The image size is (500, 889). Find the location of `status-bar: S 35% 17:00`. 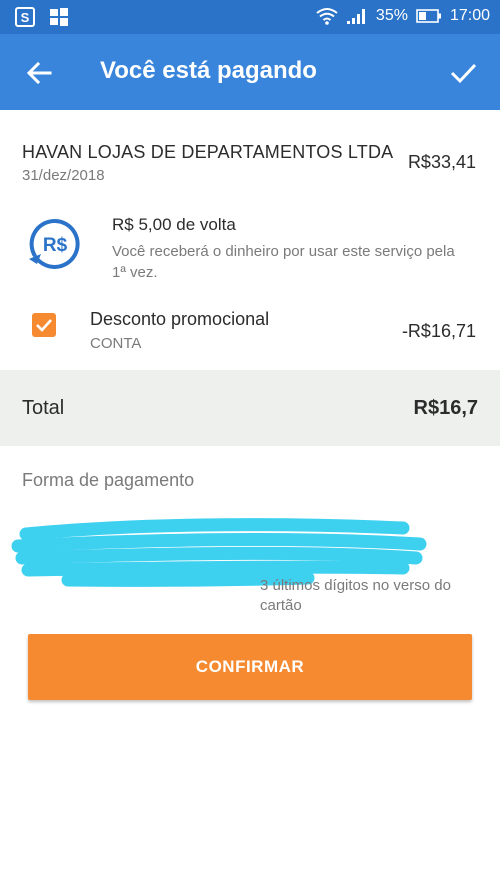

status-bar: S 35% 17:00 is located at coordinates (250, 17).